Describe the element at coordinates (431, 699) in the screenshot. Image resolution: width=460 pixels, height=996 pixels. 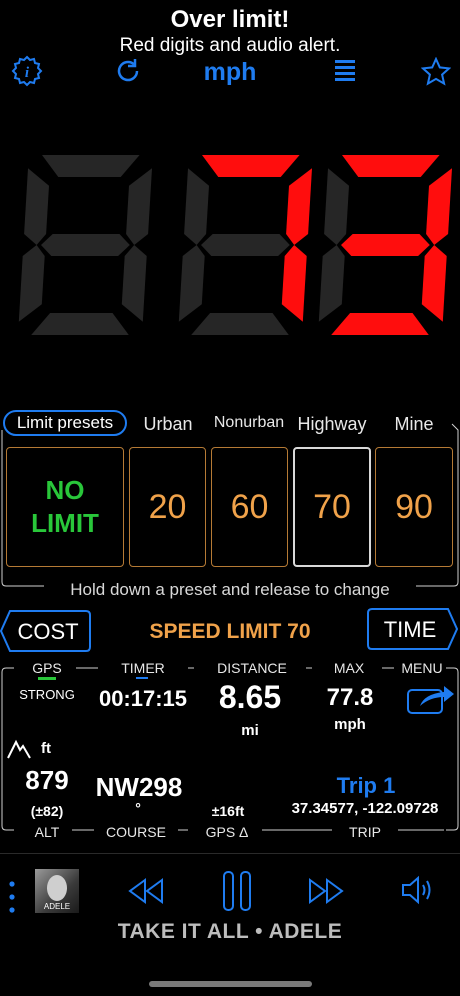
I see `share-icon` at that location.